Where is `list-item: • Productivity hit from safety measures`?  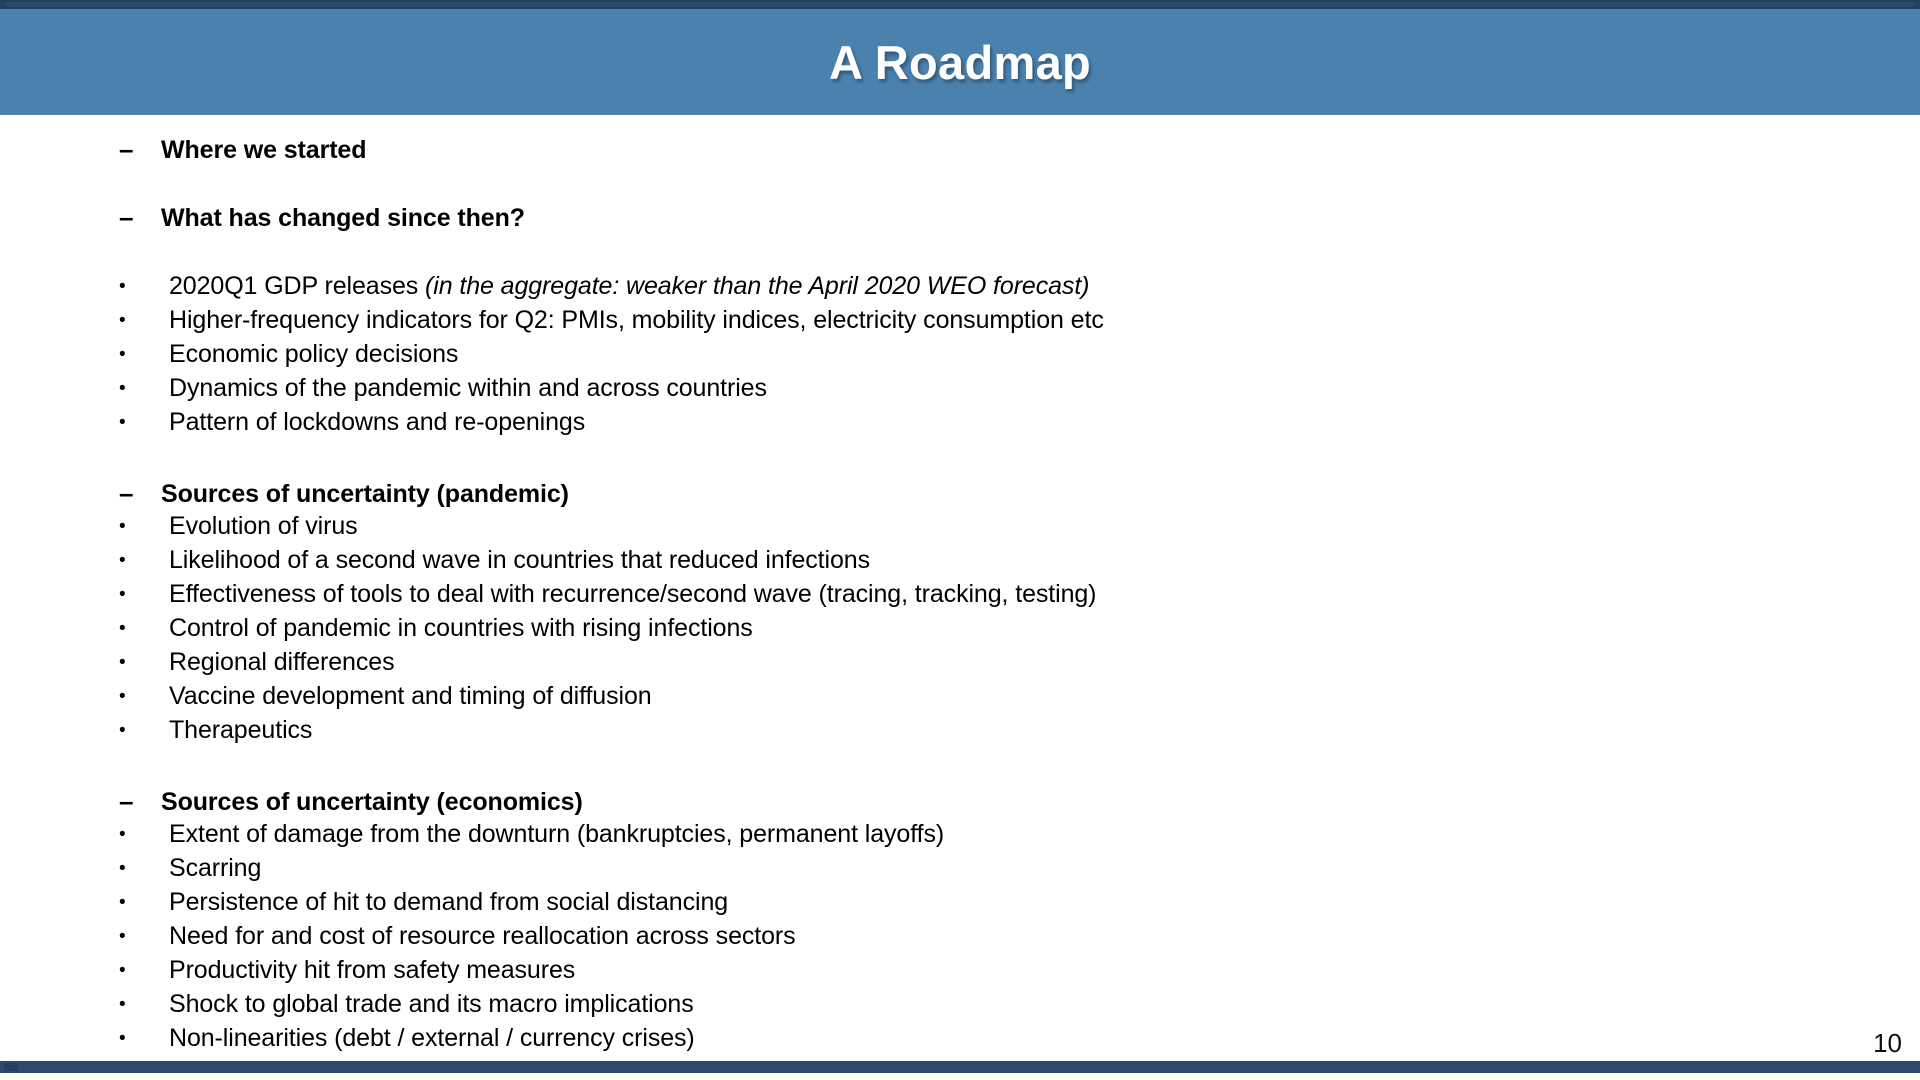
list-item: • Productivity hit from safety measures is located at coordinates (960, 975).